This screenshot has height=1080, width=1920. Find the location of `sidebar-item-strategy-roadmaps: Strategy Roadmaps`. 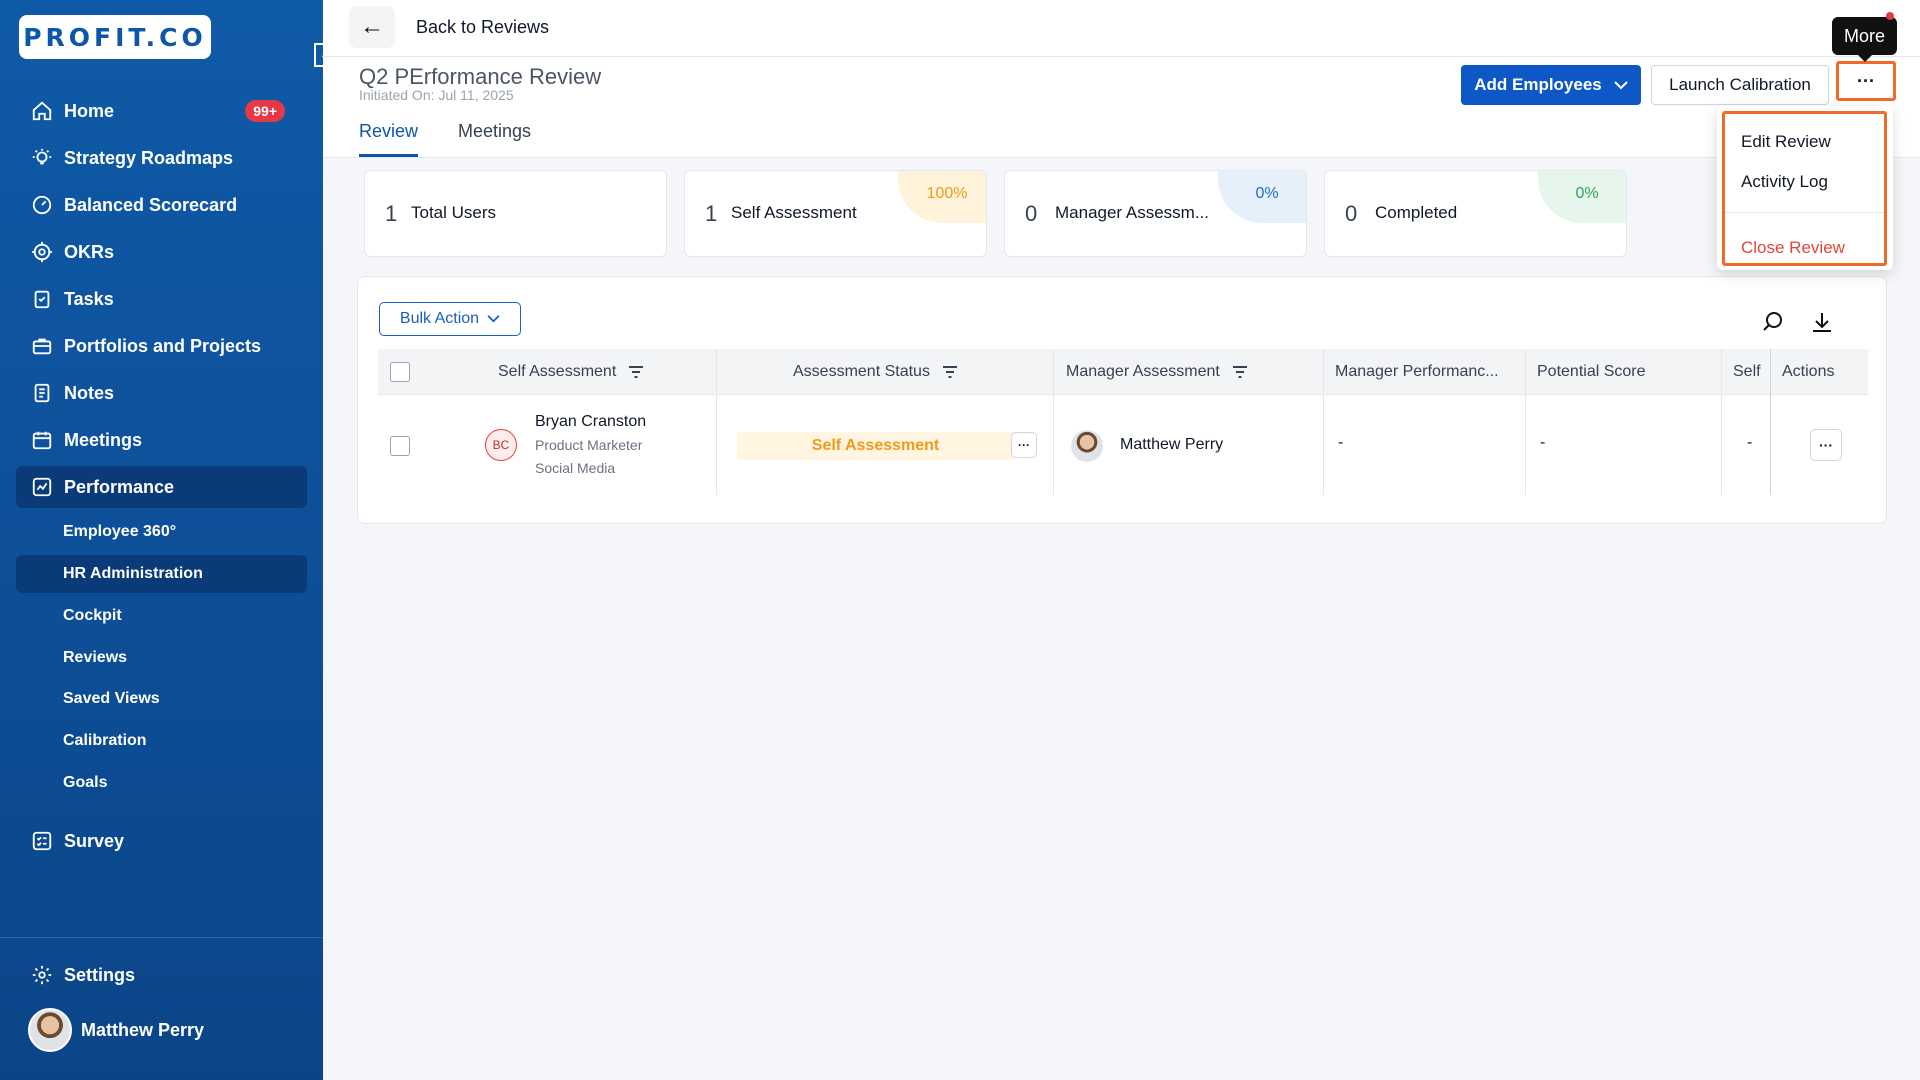

sidebar-item-strategy-roadmaps: Strategy Roadmaps is located at coordinates (161, 158).